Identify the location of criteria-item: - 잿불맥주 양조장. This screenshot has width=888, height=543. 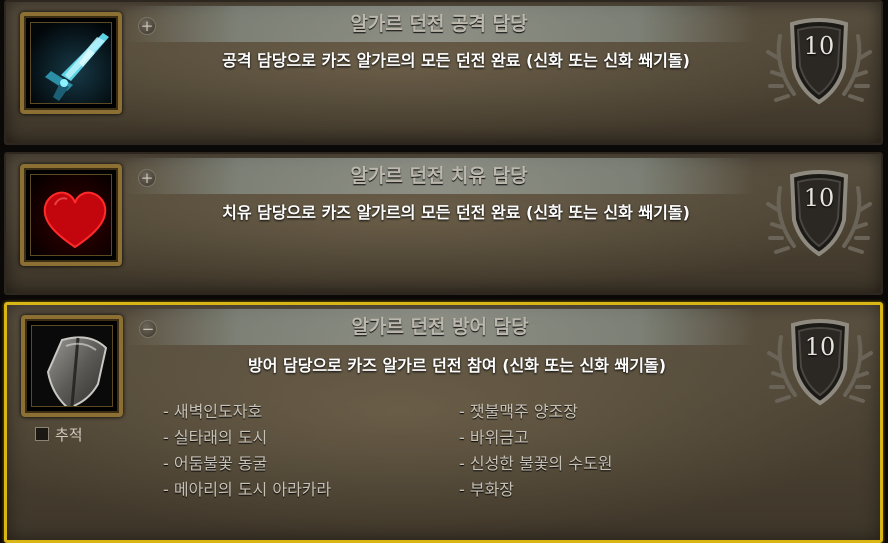
(518, 411).